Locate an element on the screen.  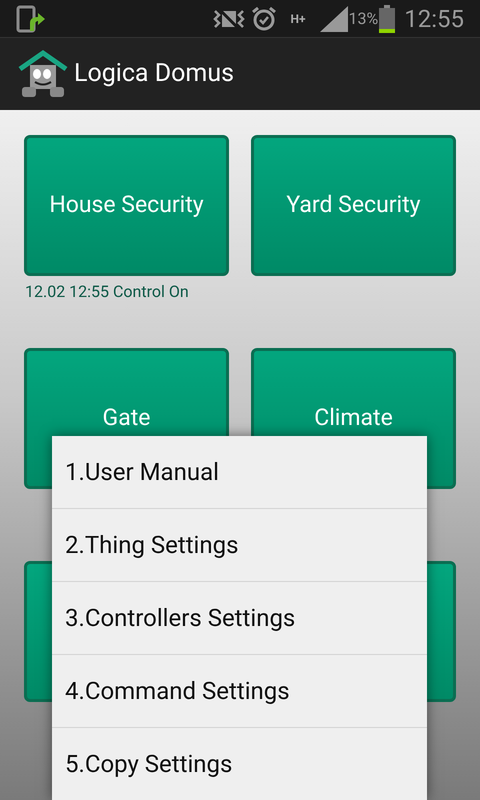
clock: 12:55 is located at coordinates (434, 19).